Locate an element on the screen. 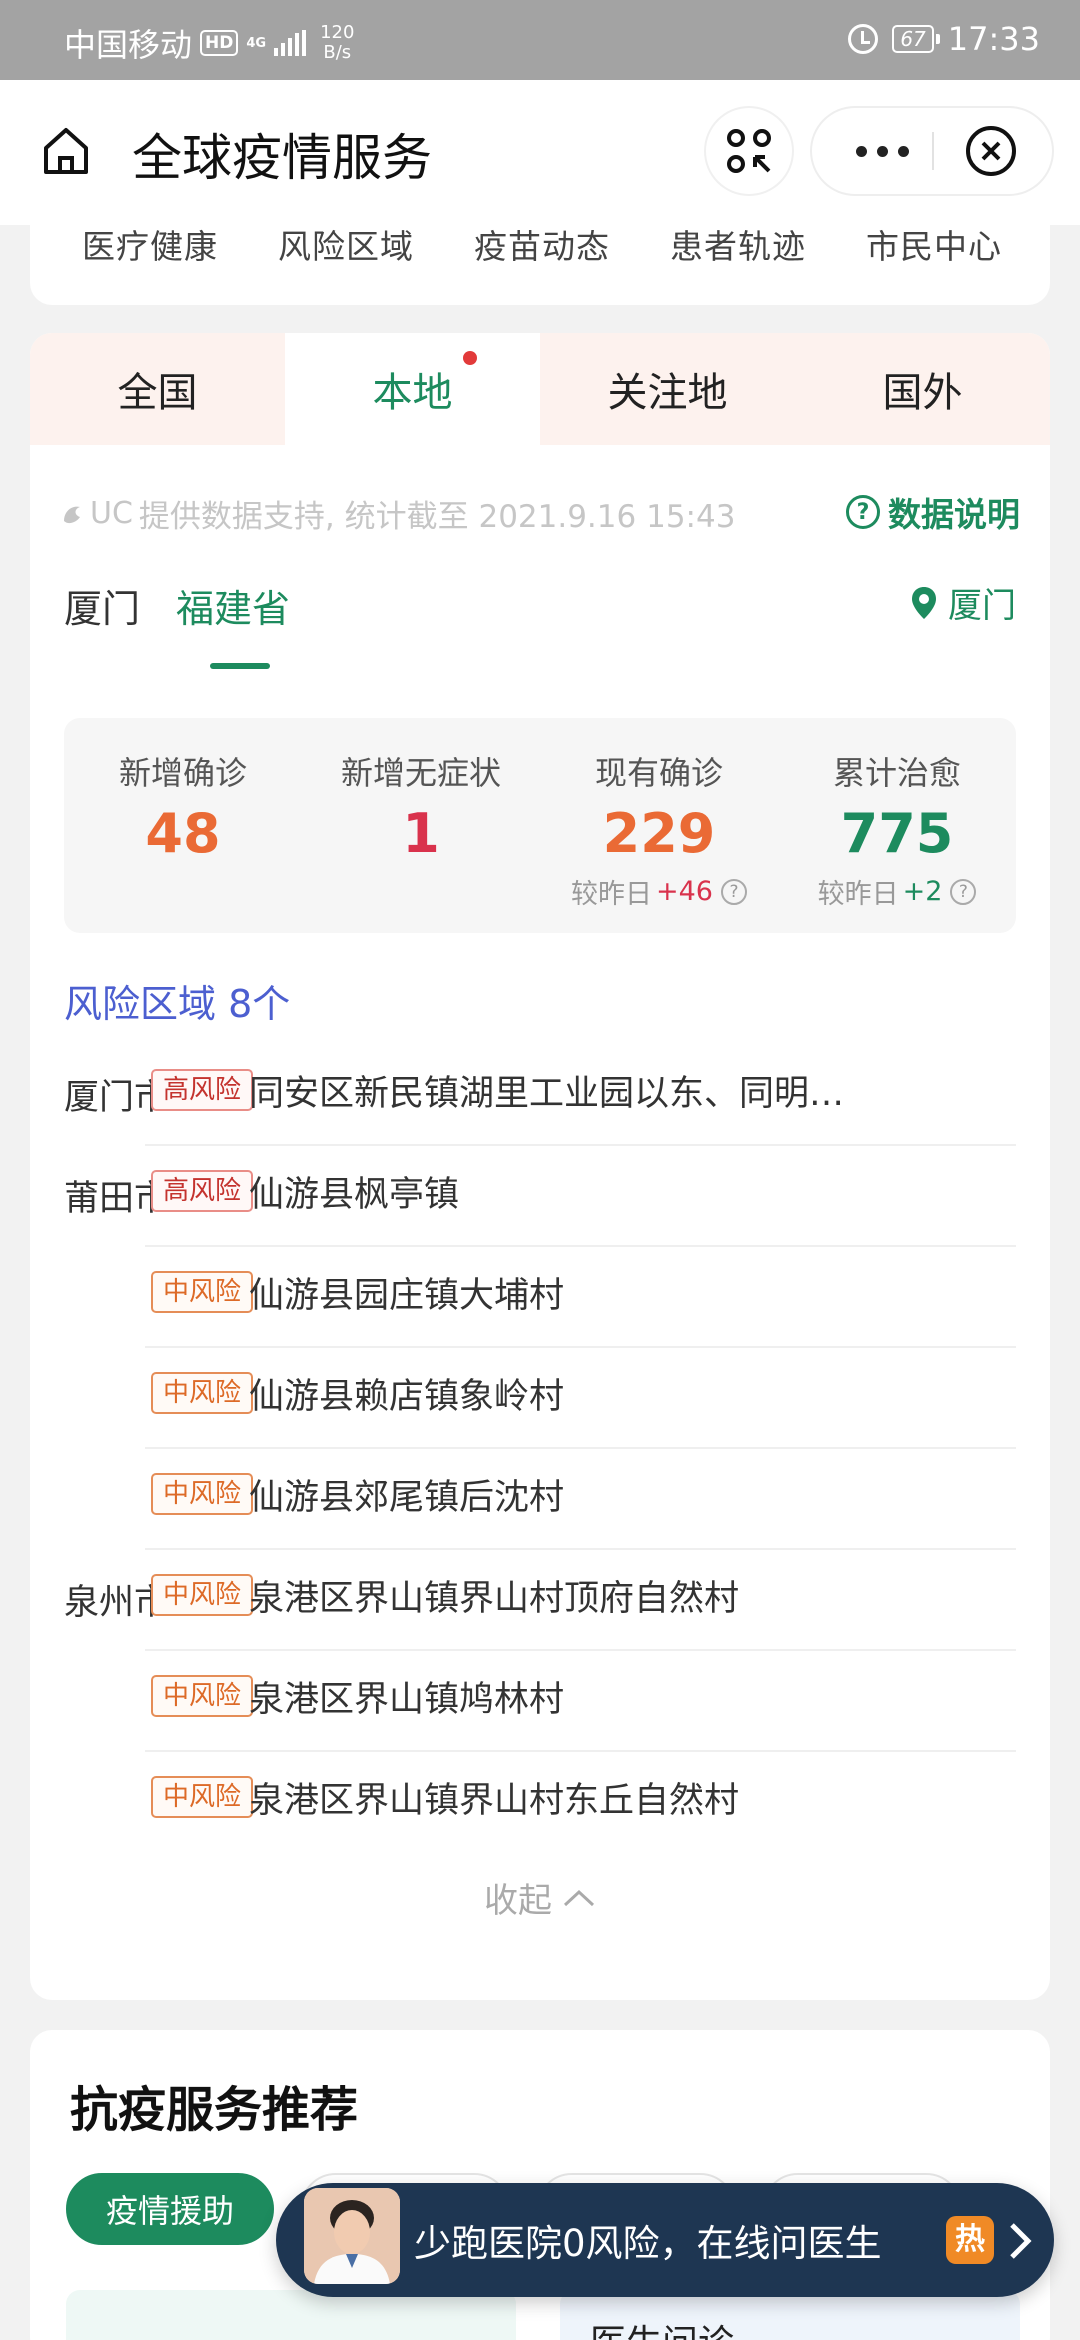 This screenshot has width=1080, height=2340. service-nav-card: 医疗健康 风险区域 疫苗动态 患者轨迹 市民中心 is located at coordinates (540, 252).